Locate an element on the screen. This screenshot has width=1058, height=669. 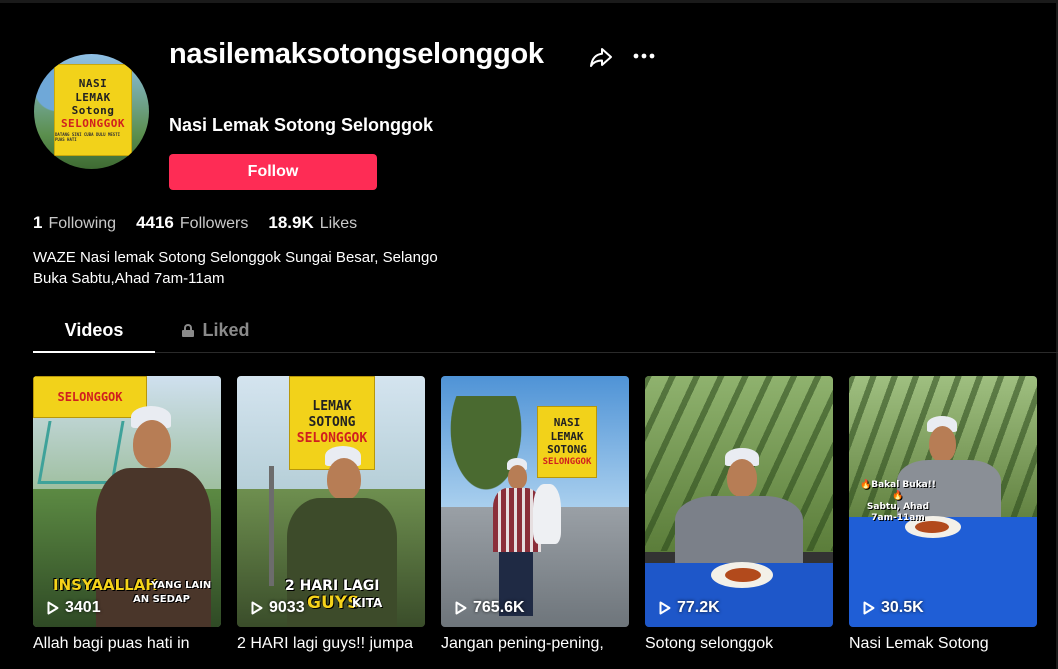
stat-likes: 18.9K Likes is located at coordinates (312, 223).